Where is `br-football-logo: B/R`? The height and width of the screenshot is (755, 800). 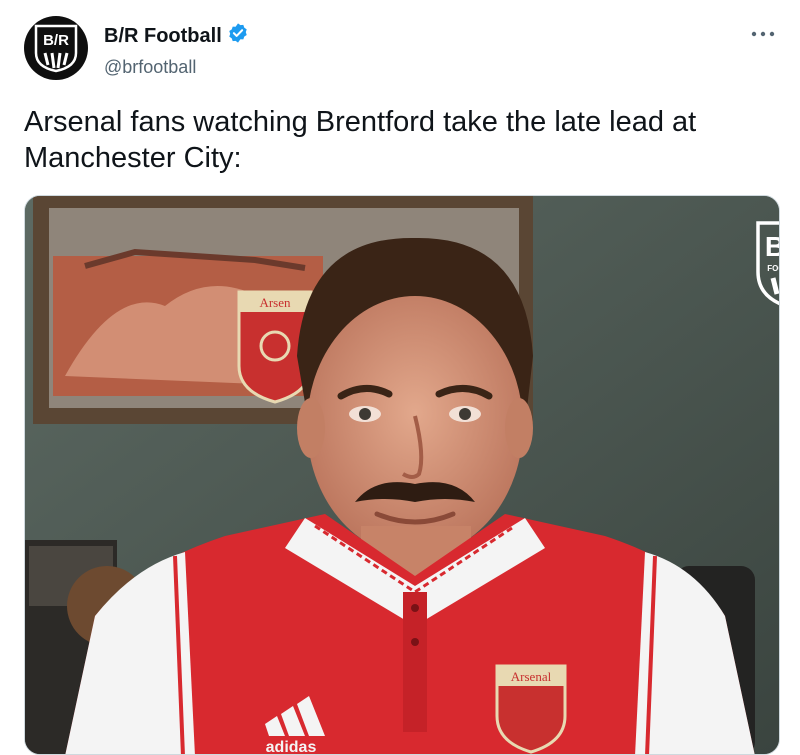
br-football-logo: B/R is located at coordinates (56, 48).